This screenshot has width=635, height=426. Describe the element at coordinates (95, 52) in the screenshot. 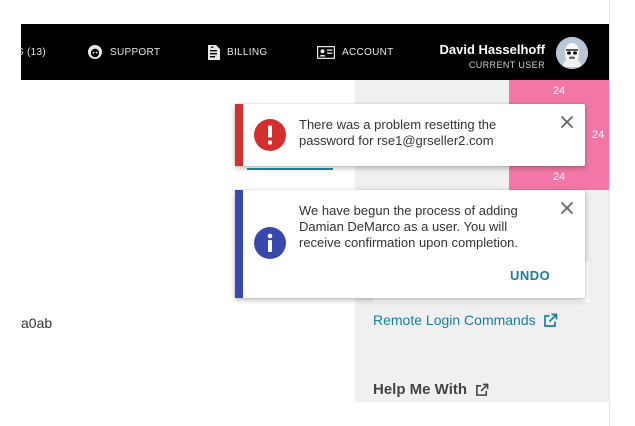

I see `support-agent-icon` at that location.